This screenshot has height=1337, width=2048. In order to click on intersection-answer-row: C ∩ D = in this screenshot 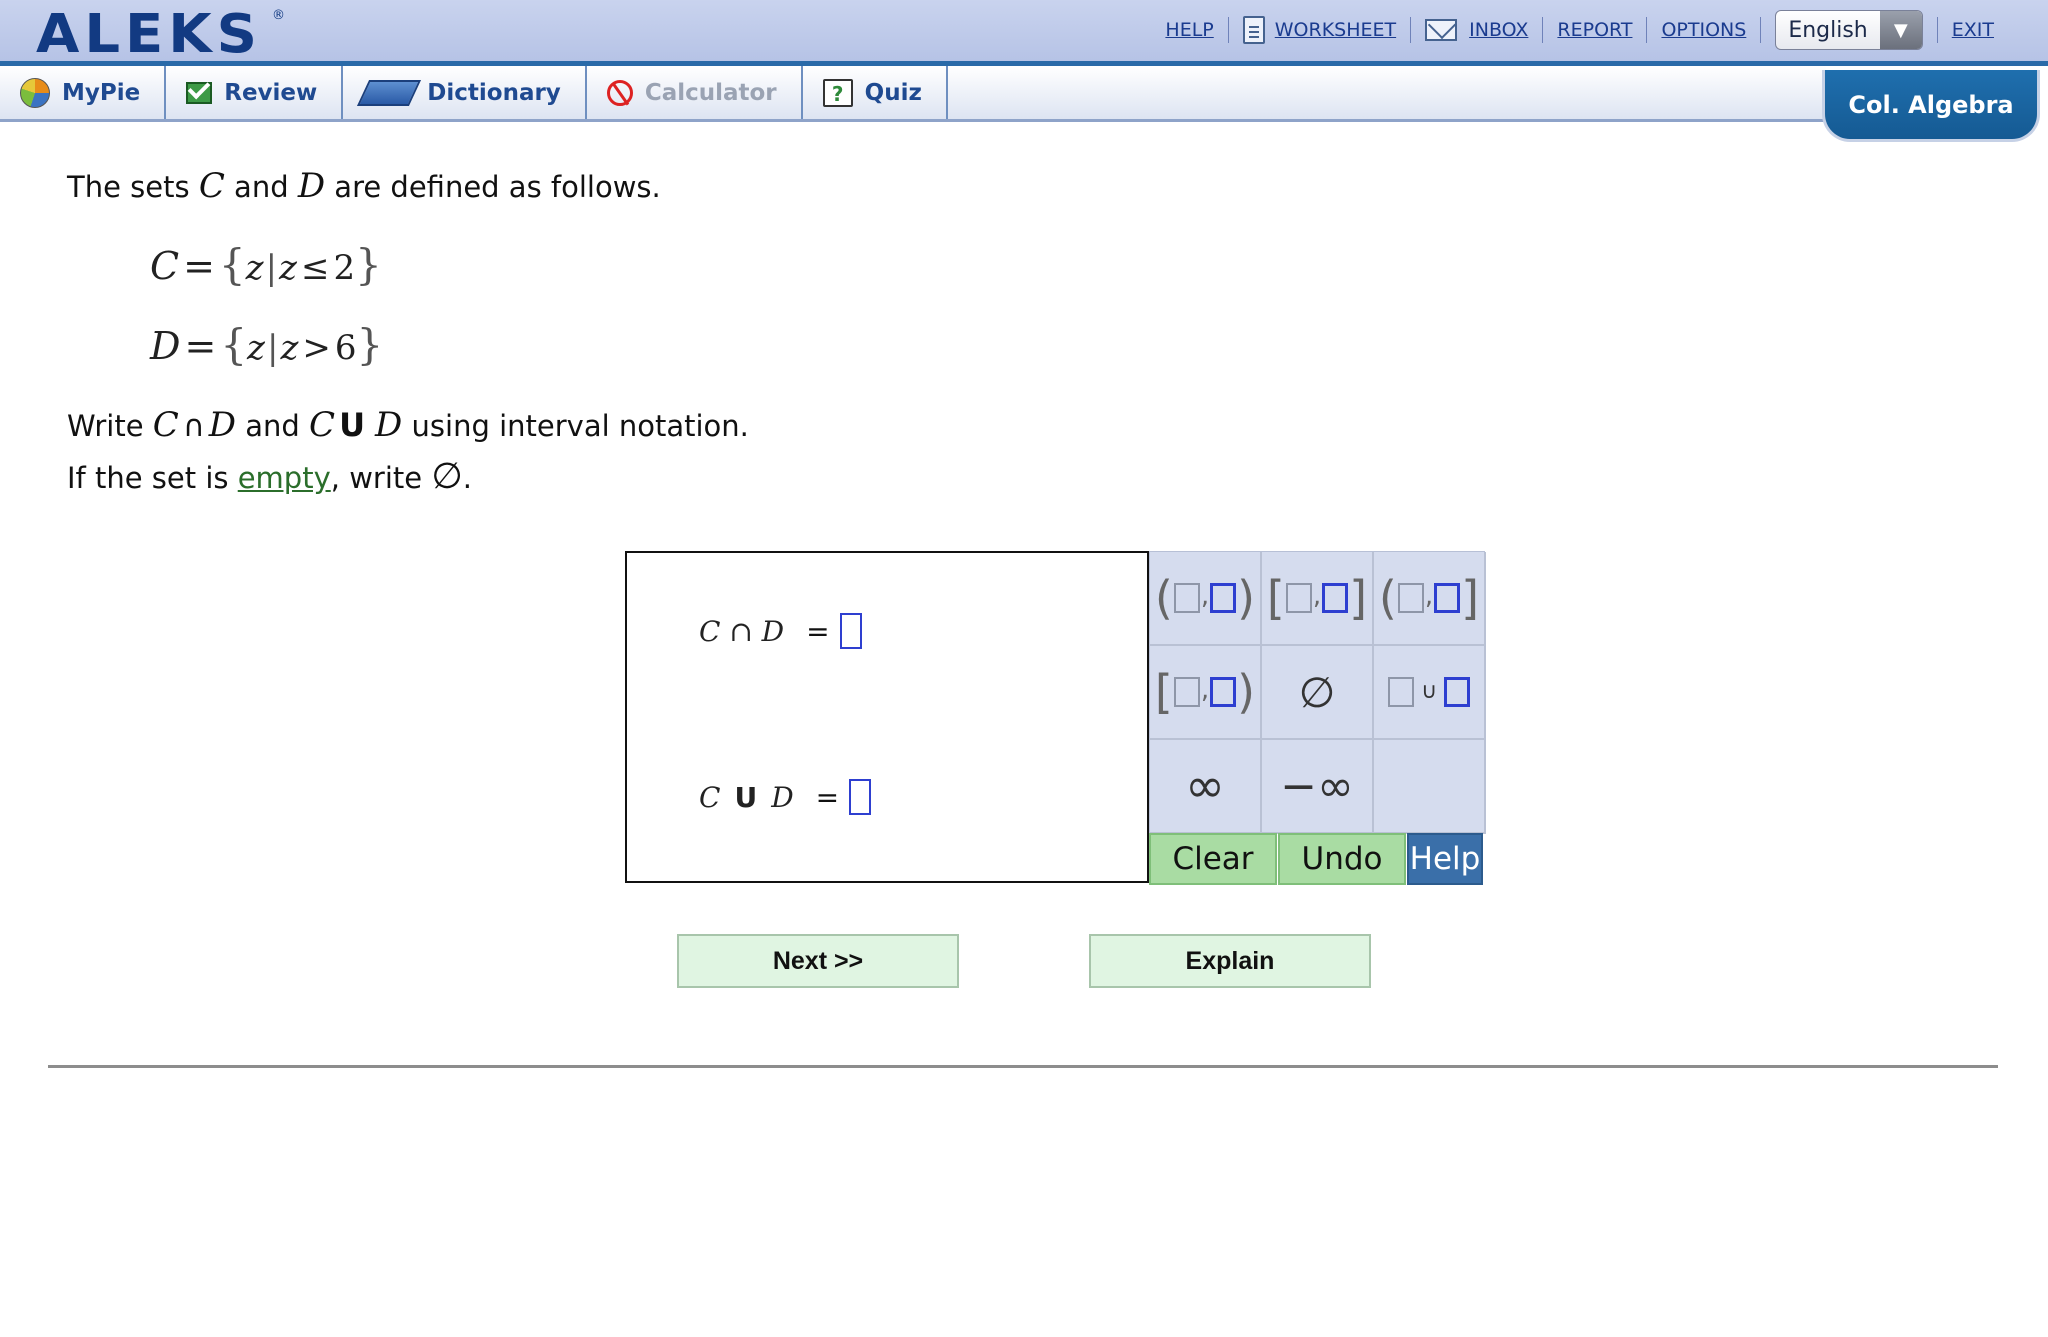, I will do `click(780, 631)`.